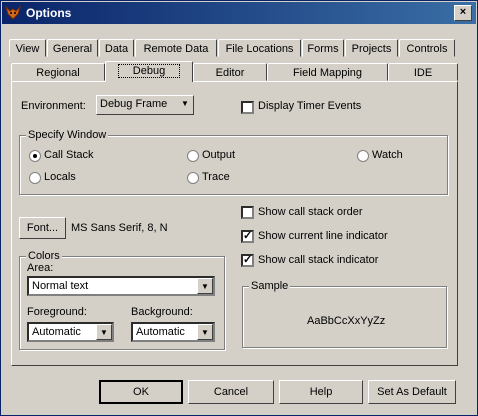 The width and height of the screenshot is (478, 416). I want to click on radio-output, so click(193, 156).